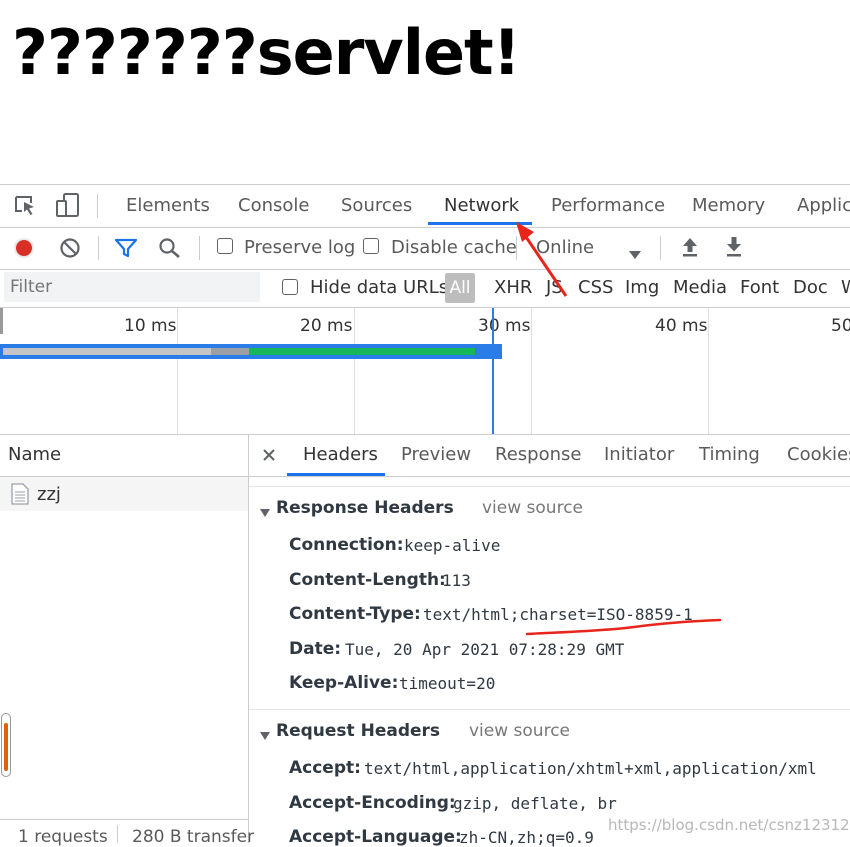  What do you see at coordinates (150, 326) in the screenshot?
I see `timeline-tick: 10 ms` at bounding box center [150, 326].